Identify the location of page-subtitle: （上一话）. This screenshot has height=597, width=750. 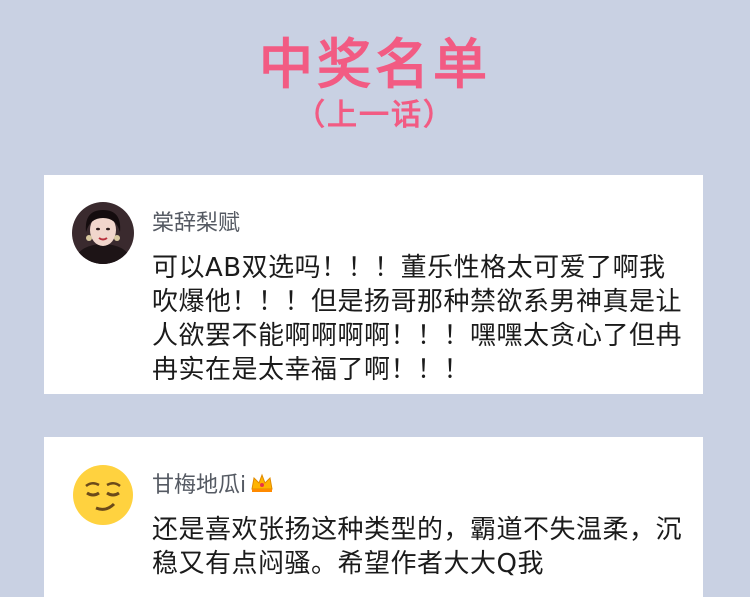
(375, 115).